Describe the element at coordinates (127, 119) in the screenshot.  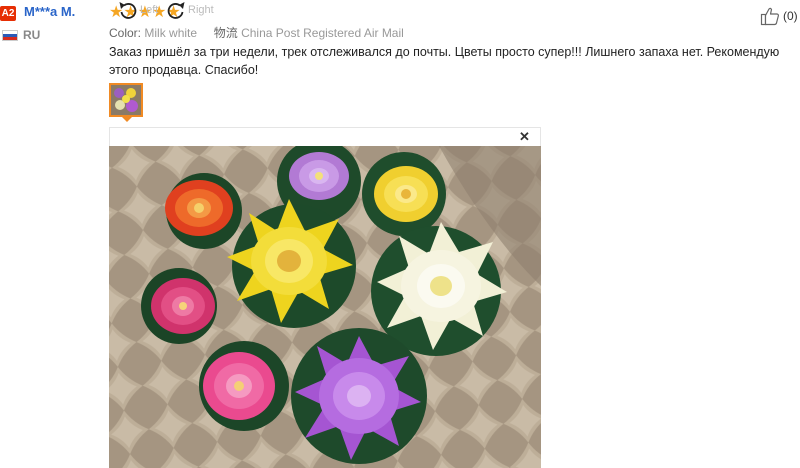
I see `thumbnail-pointer` at that location.